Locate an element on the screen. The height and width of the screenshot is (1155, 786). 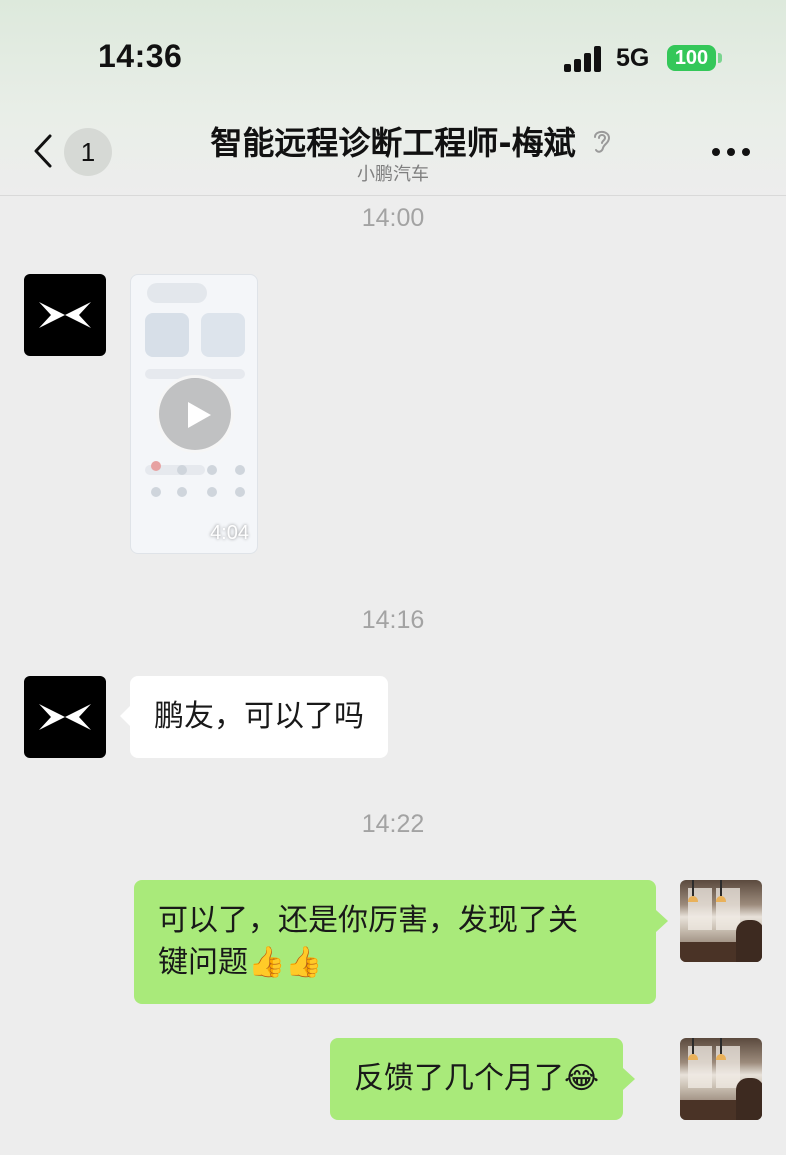
message-timestamp: 14:00 is located at coordinates (393, 218).